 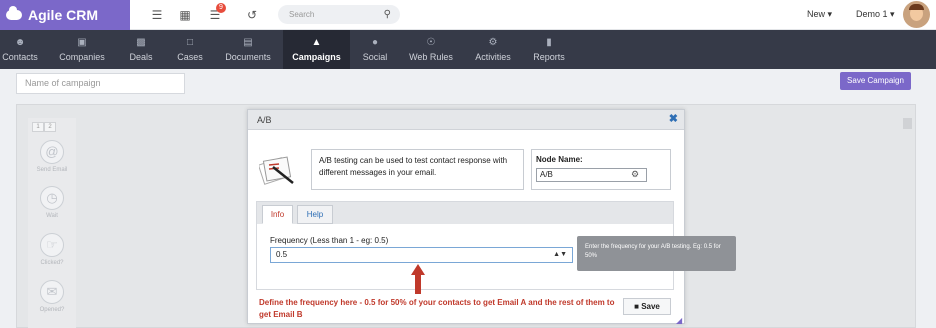 What do you see at coordinates (549, 42) in the screenshot?
I see `bar-chart-icon: ▮` at bounding box center [549, 42].